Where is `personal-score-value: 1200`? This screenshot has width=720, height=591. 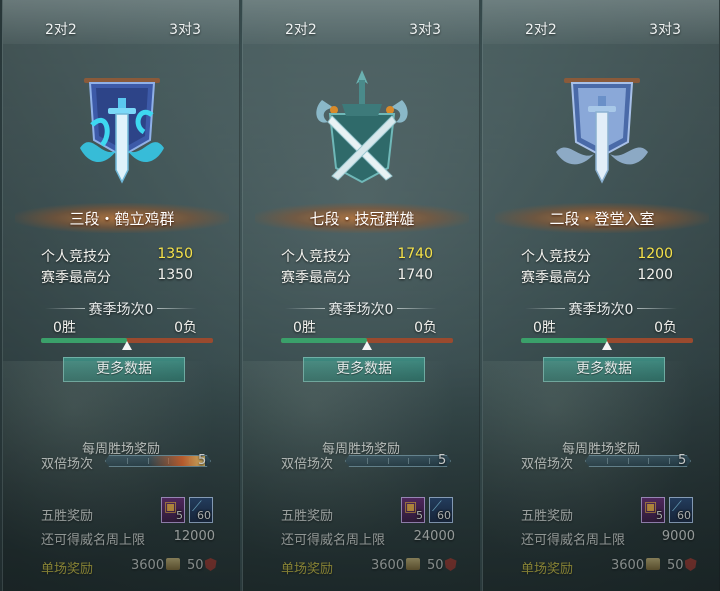
personal-score-value: 1200 is located at coordinates (655, 254).